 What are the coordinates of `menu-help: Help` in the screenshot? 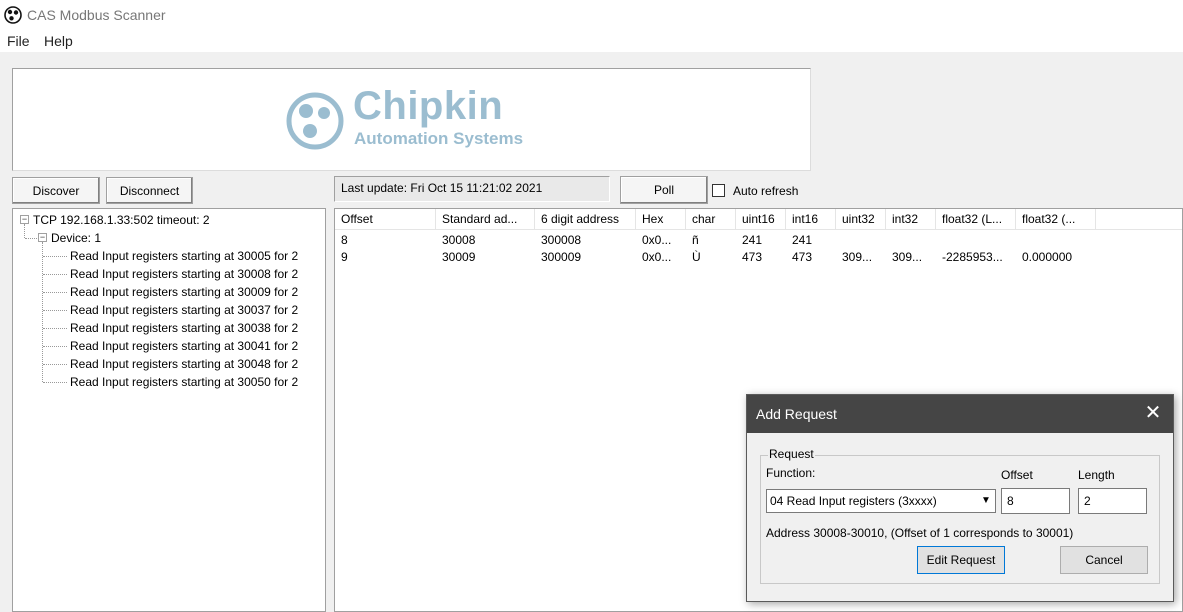 It's located at (58, 41).